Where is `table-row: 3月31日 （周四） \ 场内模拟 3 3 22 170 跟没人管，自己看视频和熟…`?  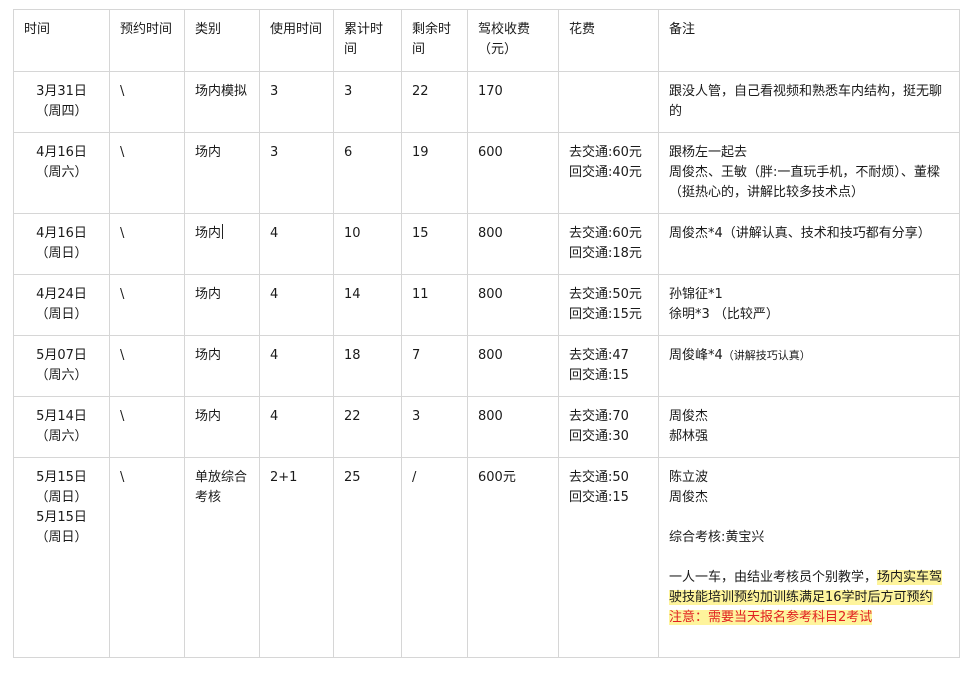
table-row: 3月31日 （周四） \ 场内模拟 3 3 22 170 跟没人管，自己看视频和熟… is located at coordinates (486, 102).